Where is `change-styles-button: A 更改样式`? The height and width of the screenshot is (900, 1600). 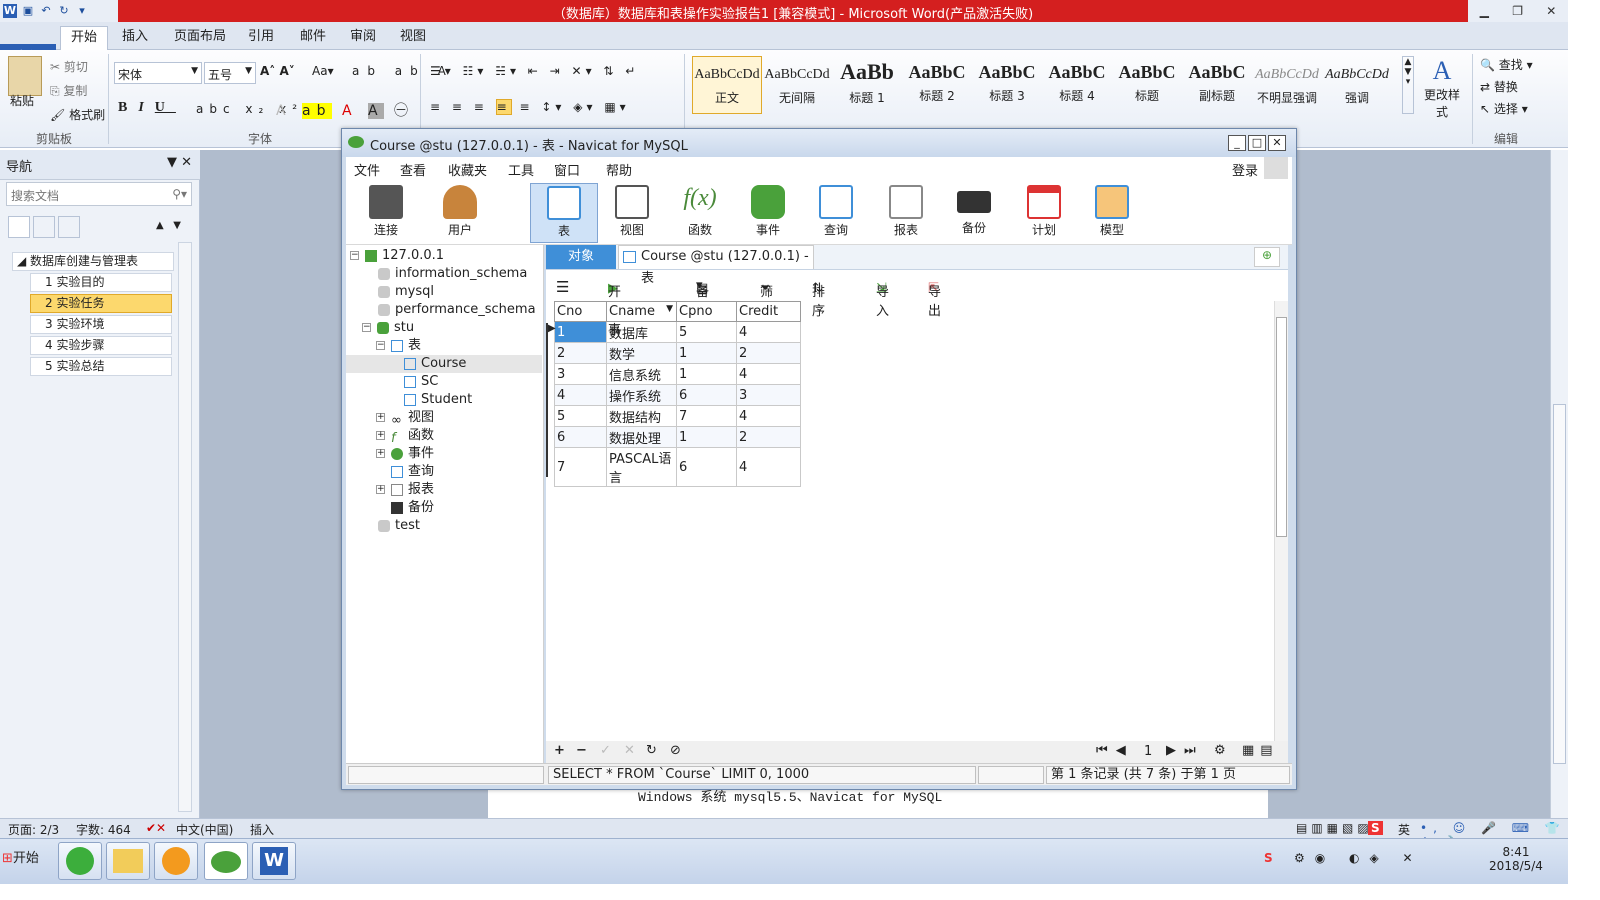 change-styles-button: A 更改样式 is located at coordinates (1442, 88).